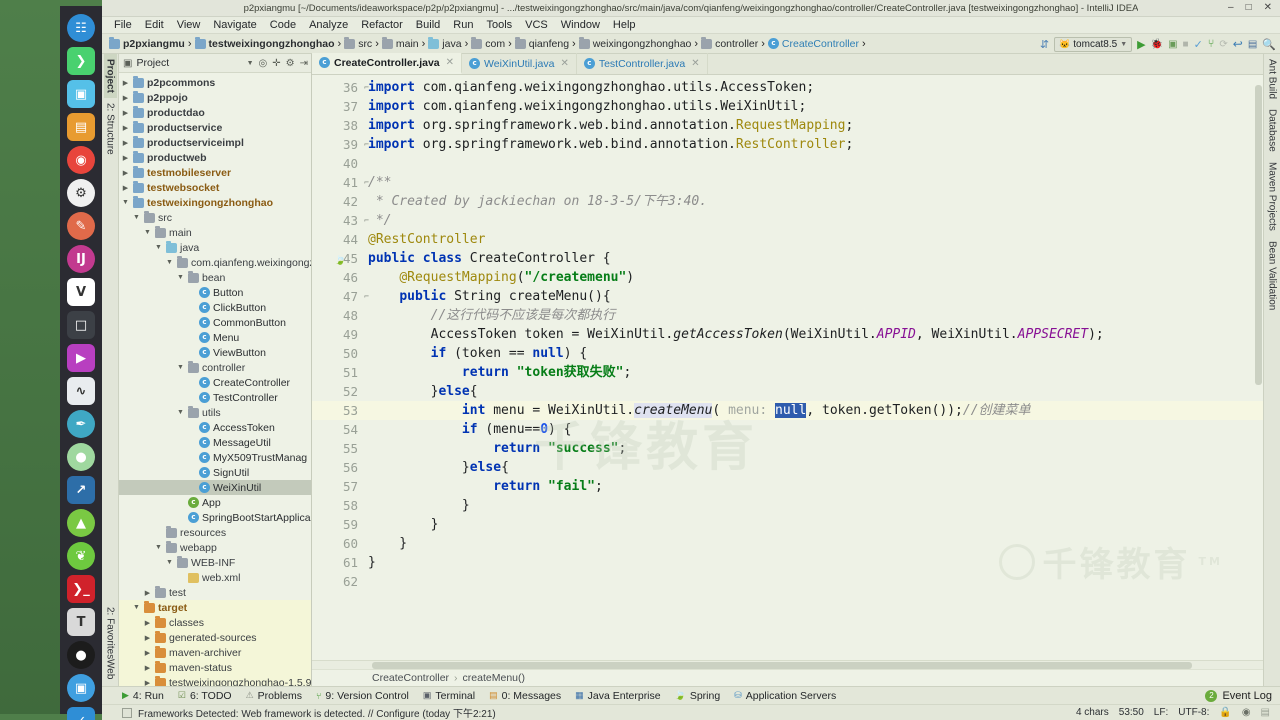 This screenshot has height=720, width=1280. Describe the element at coordinates (813, 524) in the screenshot. I see `code-line-59: }` at that location.